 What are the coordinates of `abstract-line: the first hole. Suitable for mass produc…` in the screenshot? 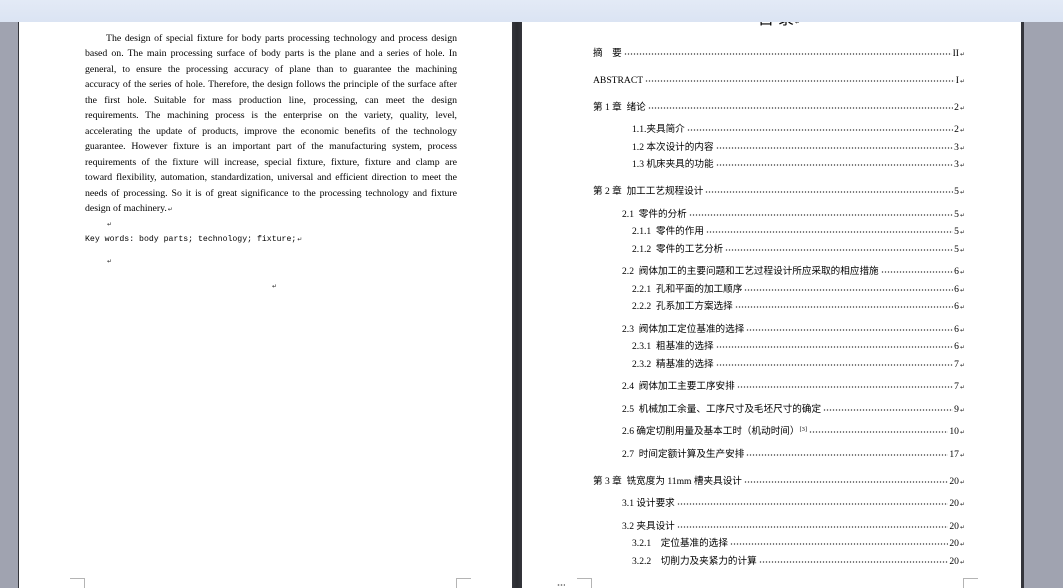 It's located at (271, 101).